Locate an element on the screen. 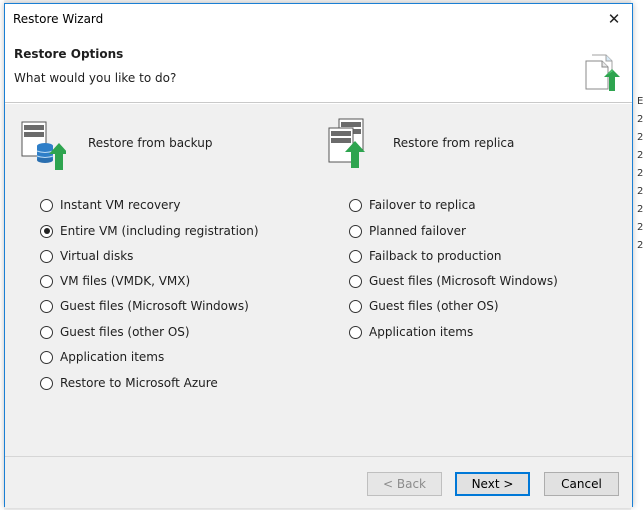 The height and width of the screenshot is (510, 643). document-restore-icon is located at coordinates (602, 72).